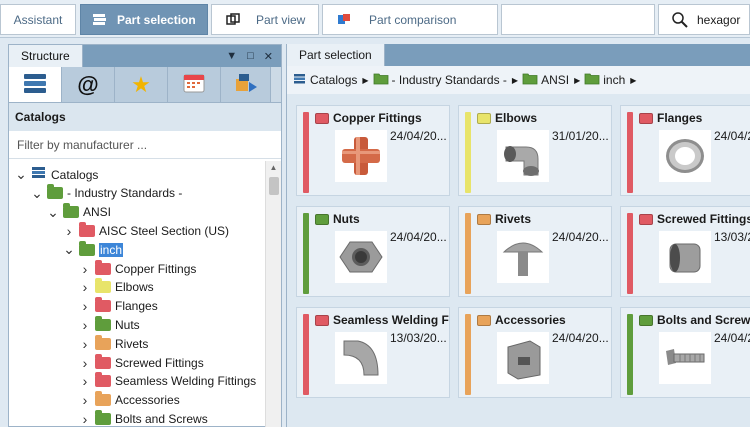 This screenshot has height=427, width=750. Describe the element at coordinates (680, 19) in the screenshot. I see `search-icon` at that location.